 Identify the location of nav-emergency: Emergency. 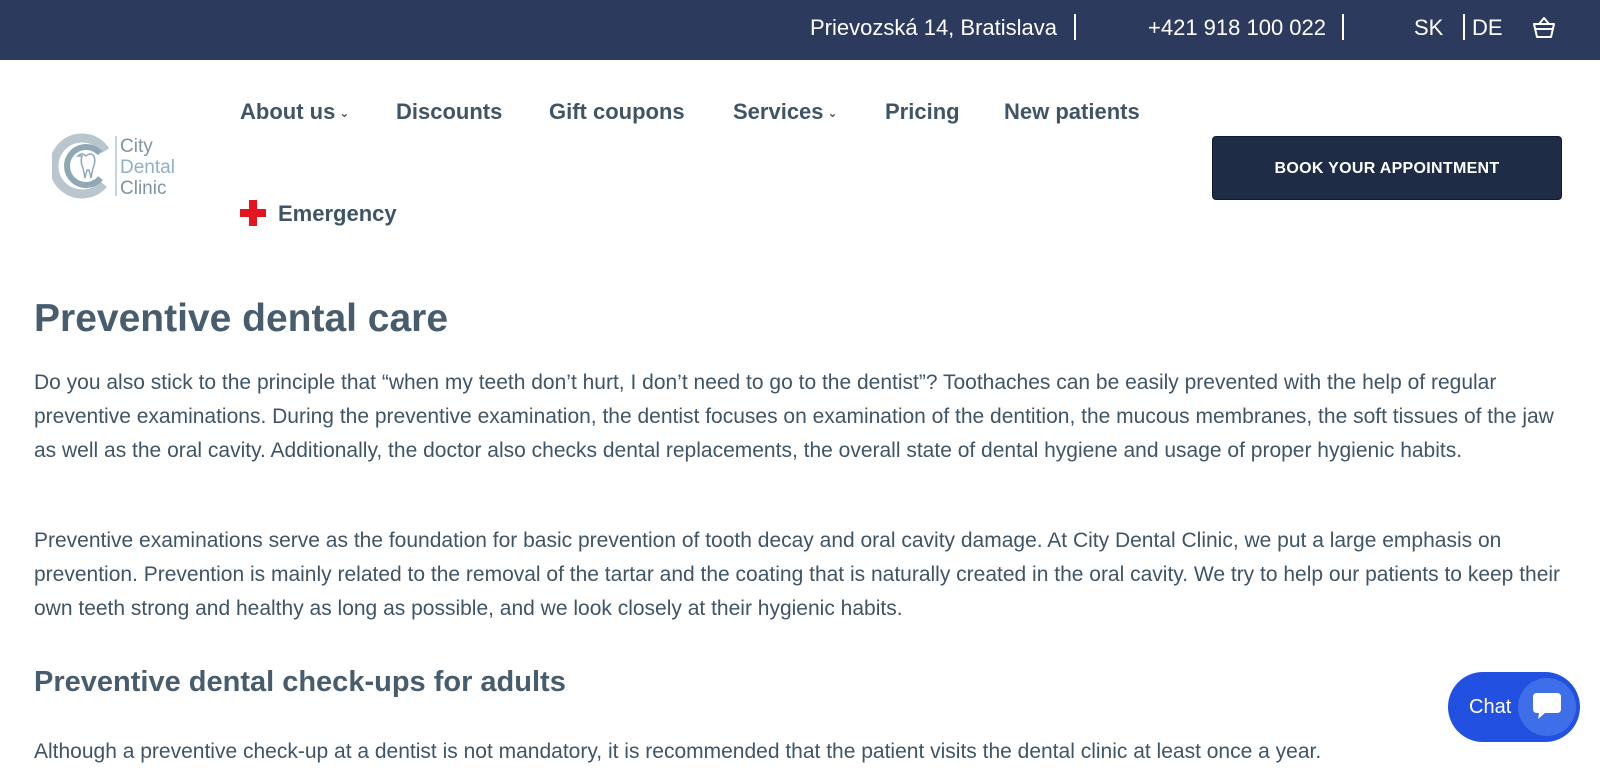
(318, 214).